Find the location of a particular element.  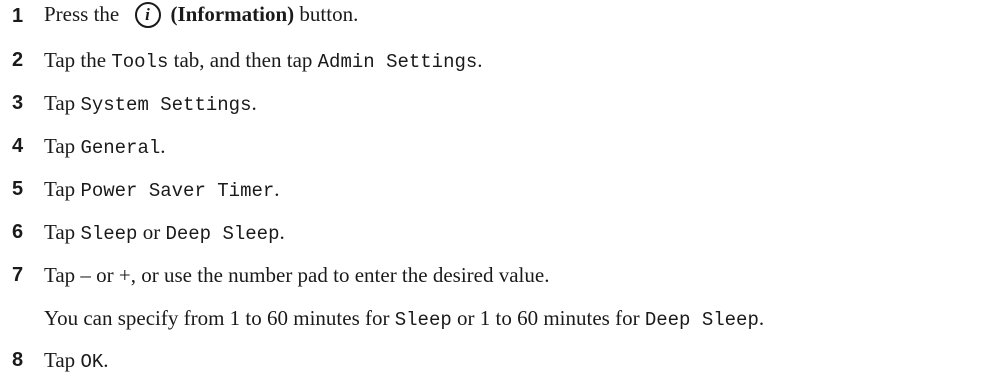

information-icon-glyph: i is located at coordinates (147, 15).